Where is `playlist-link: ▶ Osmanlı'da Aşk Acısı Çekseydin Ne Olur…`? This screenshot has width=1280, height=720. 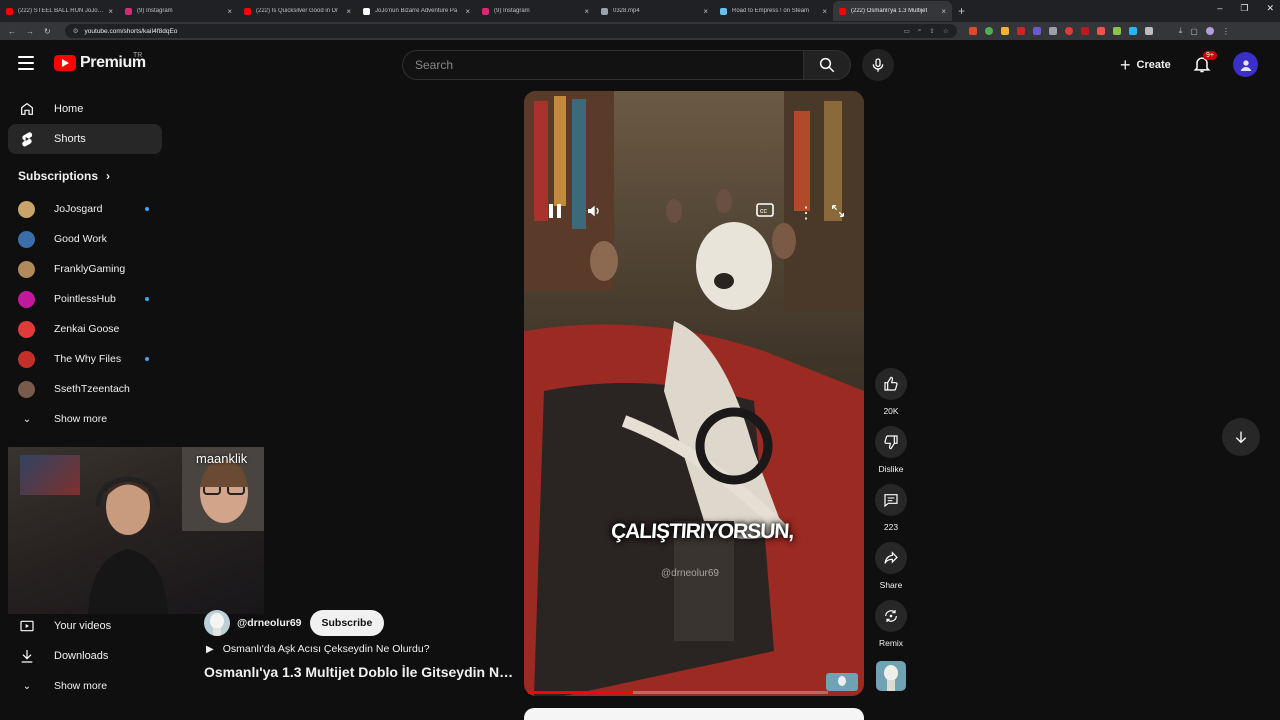 playlist-link: ▶ Osmanlı'da Aşk Acısı Çekseydin Ne Olur… is located at coordinates (318, 649).